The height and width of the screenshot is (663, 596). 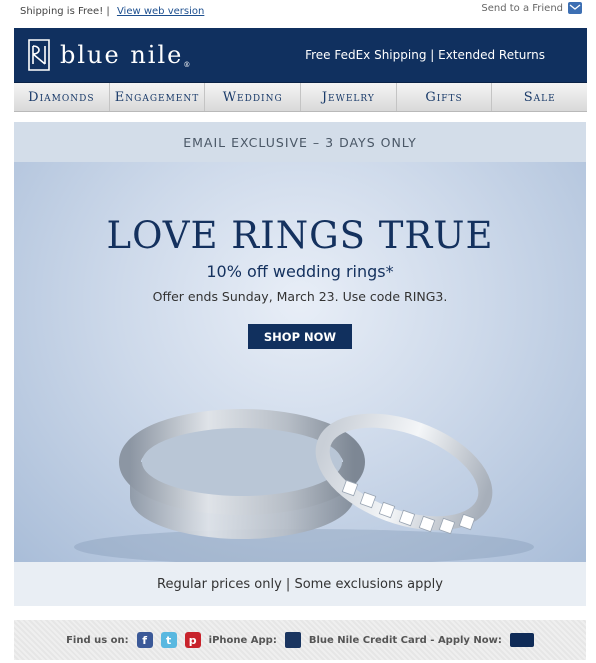 What do you see at coordinates (349, 97) in the screenshot?
I see `nav-item-jewelry: Jewelry` at bounding box center [349, 97].